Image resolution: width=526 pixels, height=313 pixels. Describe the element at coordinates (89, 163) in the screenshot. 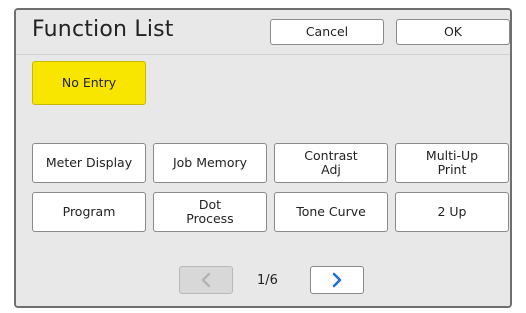

I see `function-button-meter-display: Meter Display` at that location.